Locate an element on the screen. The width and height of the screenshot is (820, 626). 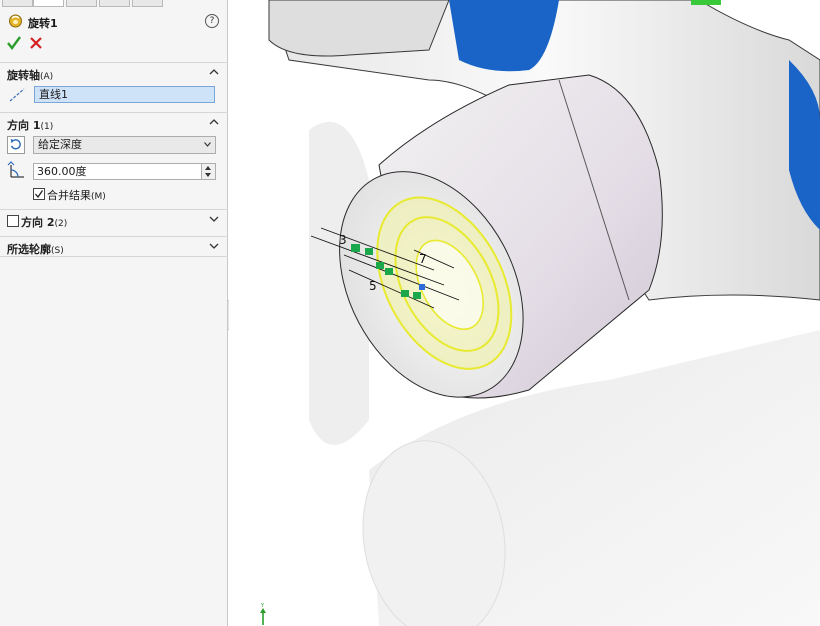
ok-button is located at coordinates (14, 43).